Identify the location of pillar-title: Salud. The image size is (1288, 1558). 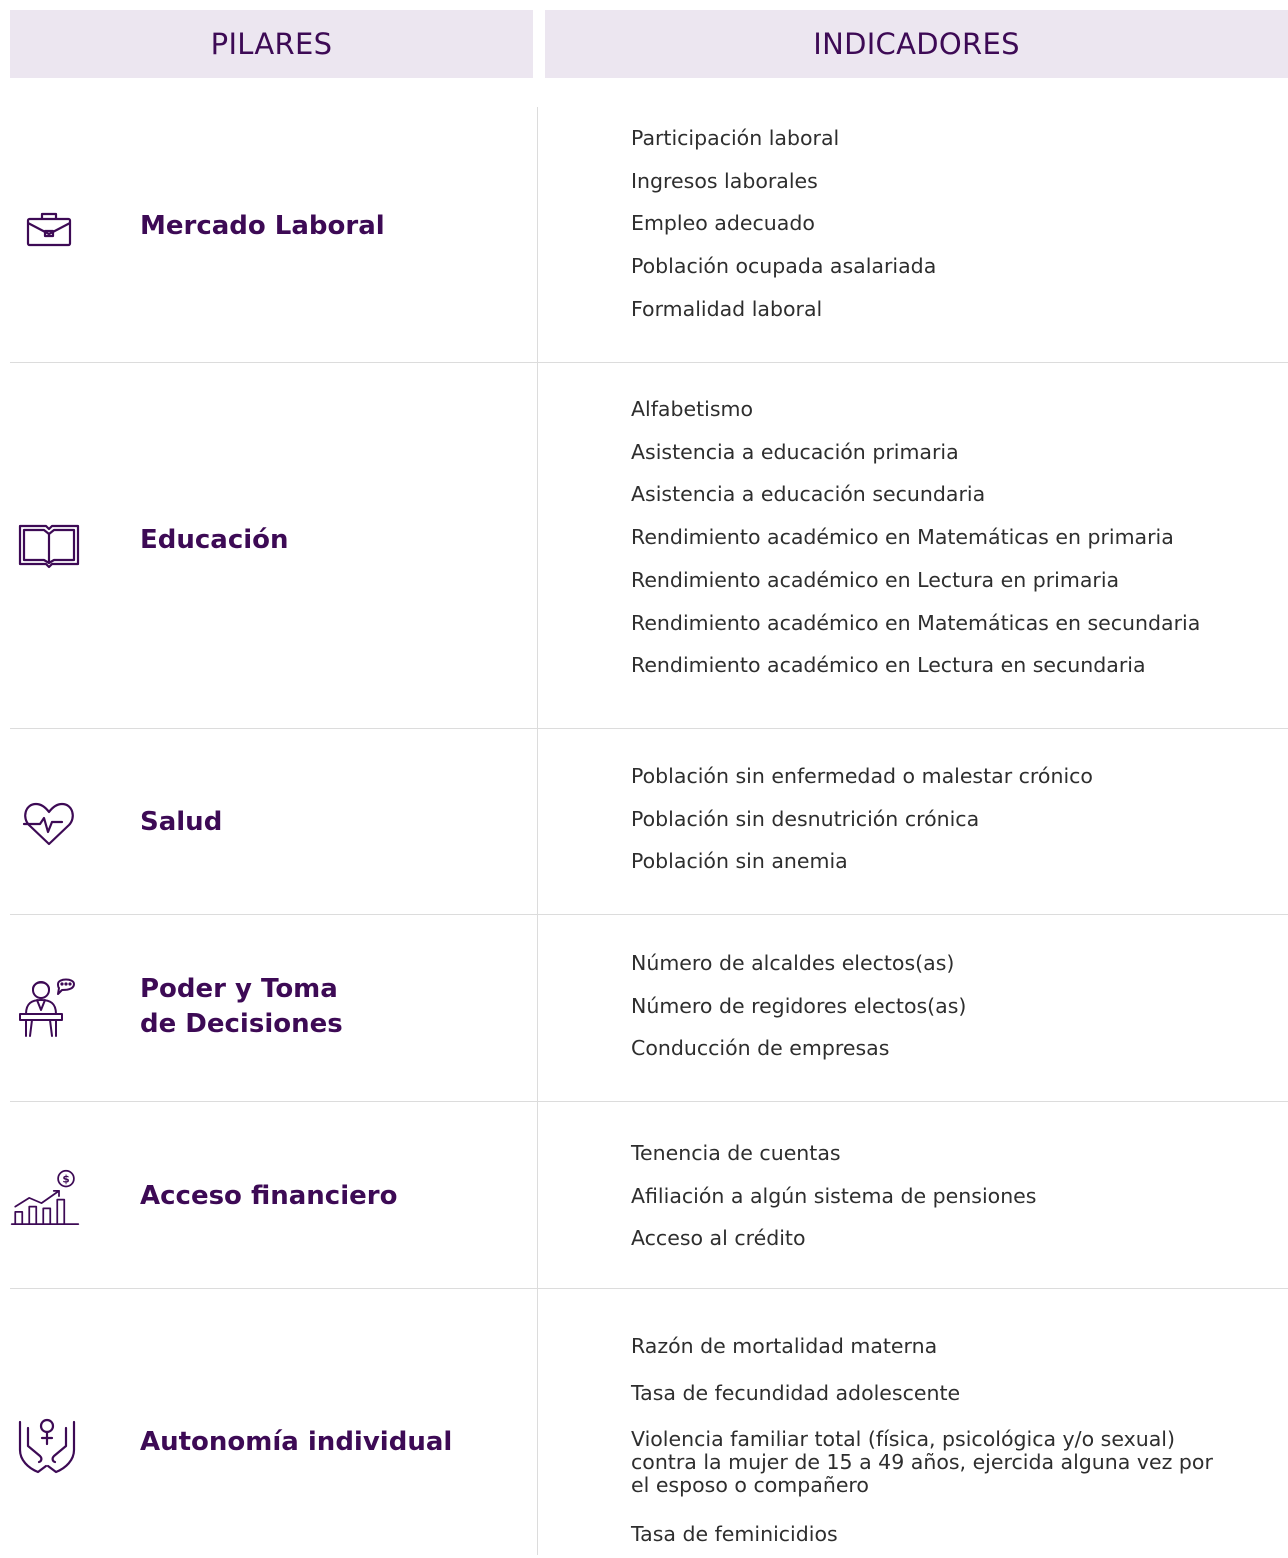
(181, 822).